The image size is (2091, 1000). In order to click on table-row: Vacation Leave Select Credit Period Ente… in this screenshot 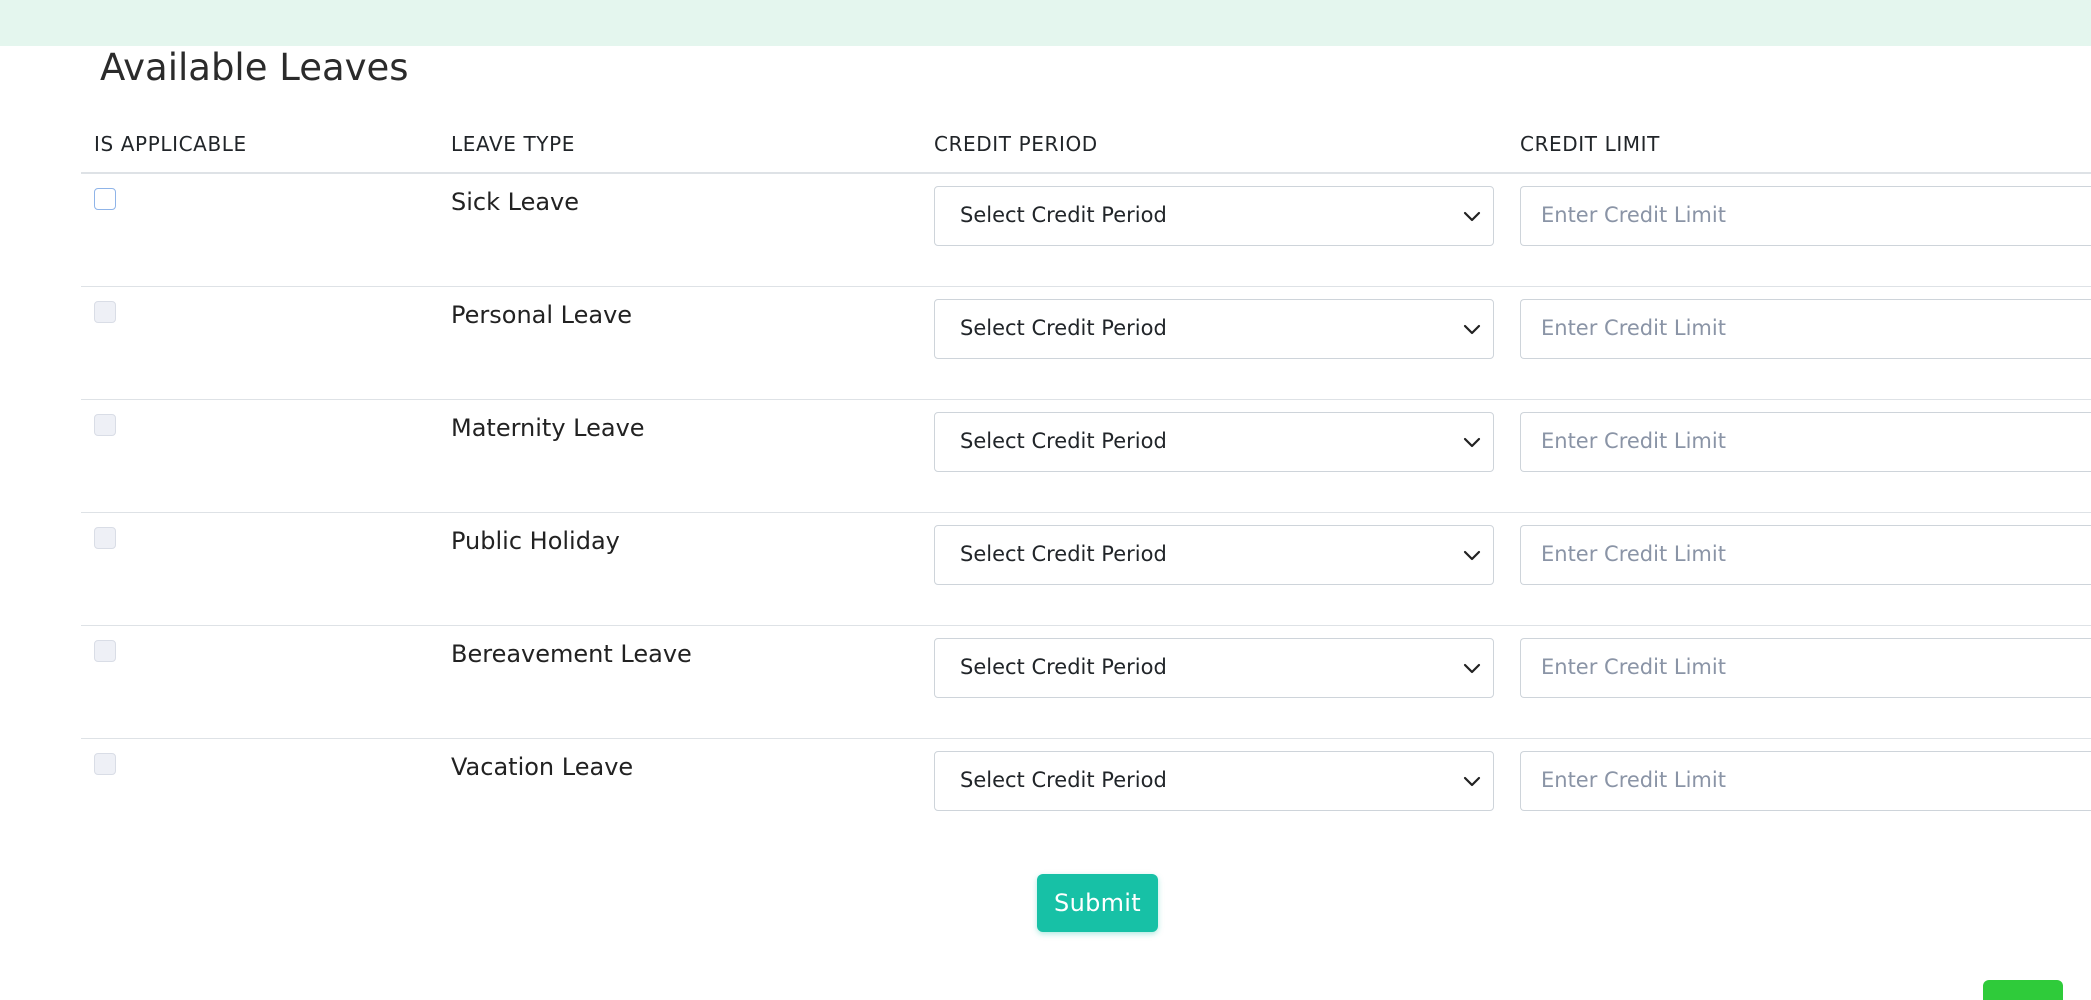, I will do `click(1086, 795)`.